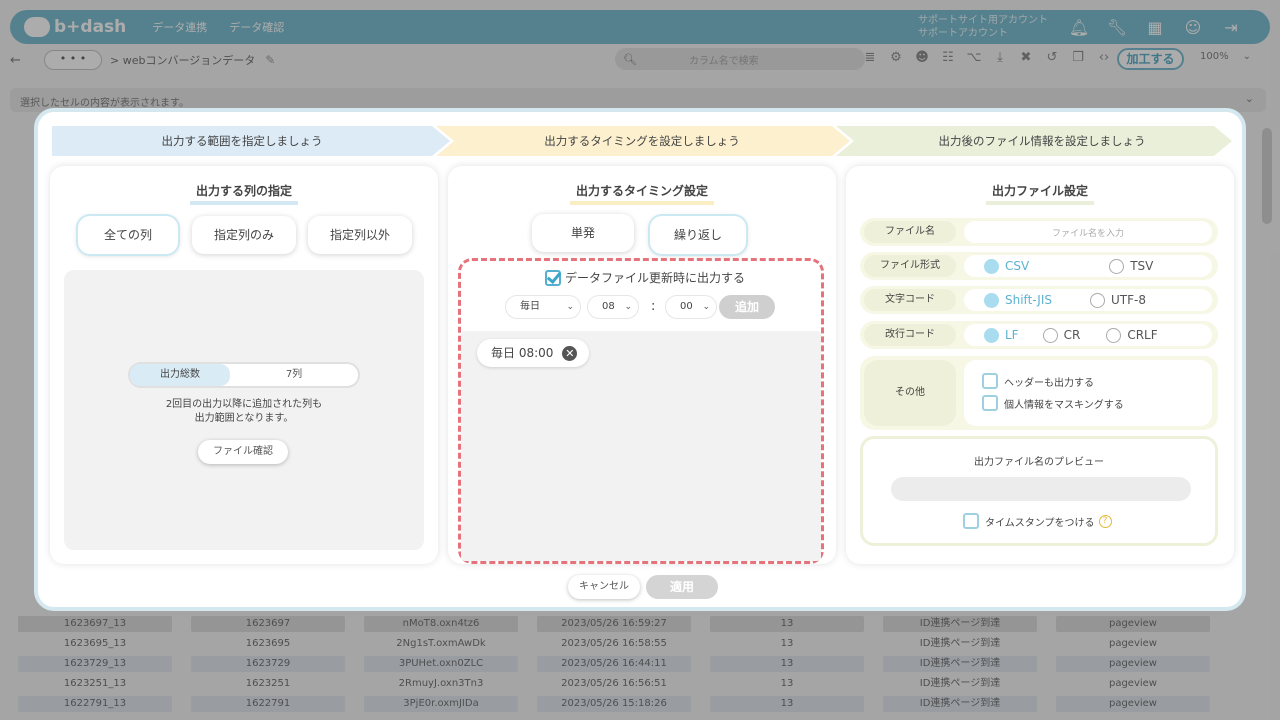 The width and height of the screenshot is (1280, 720). I want to click on hour-value: 08, so click(608, 306).